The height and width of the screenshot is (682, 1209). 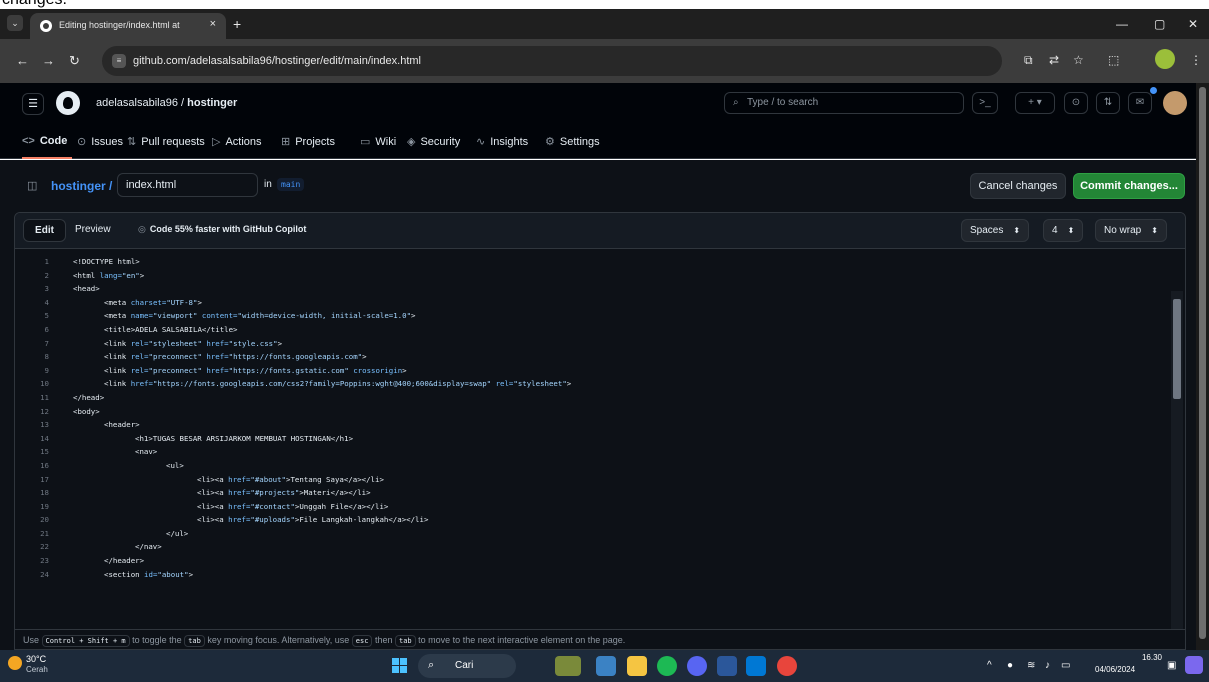 What do you see at coordinates (237, 141) in the screenshot?
I see `tab-actions: ▷ Actions` at bounding box center [237, 141].